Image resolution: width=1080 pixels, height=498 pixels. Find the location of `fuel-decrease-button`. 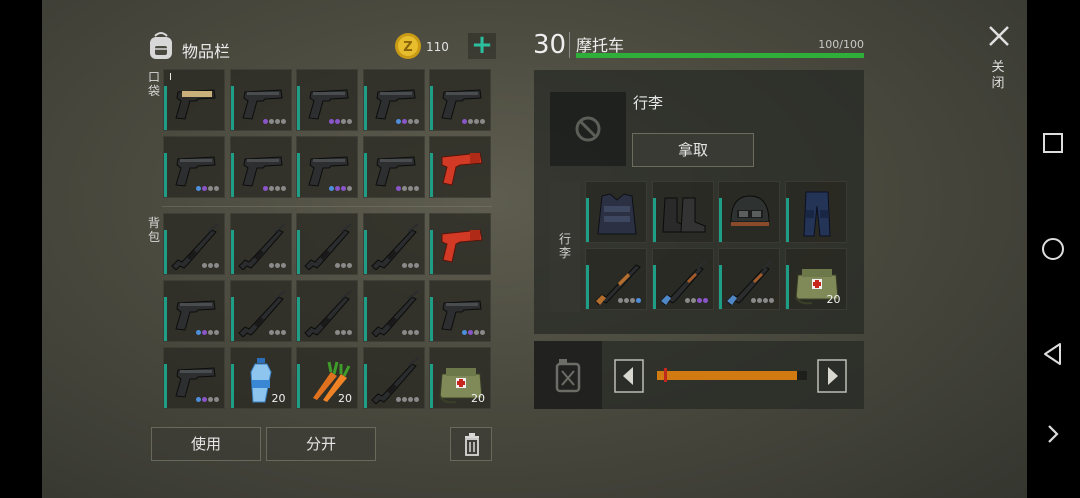

fuel-decrease-button is located at coordinates (629, 376).